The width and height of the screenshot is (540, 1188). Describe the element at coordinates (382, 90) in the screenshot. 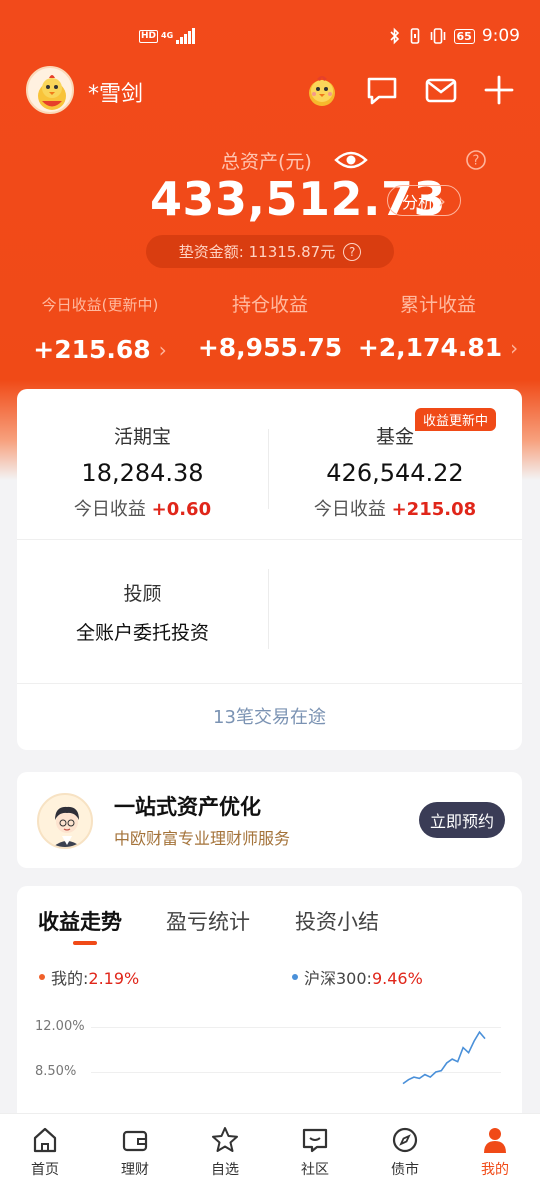

I see `message-icon` at that location.